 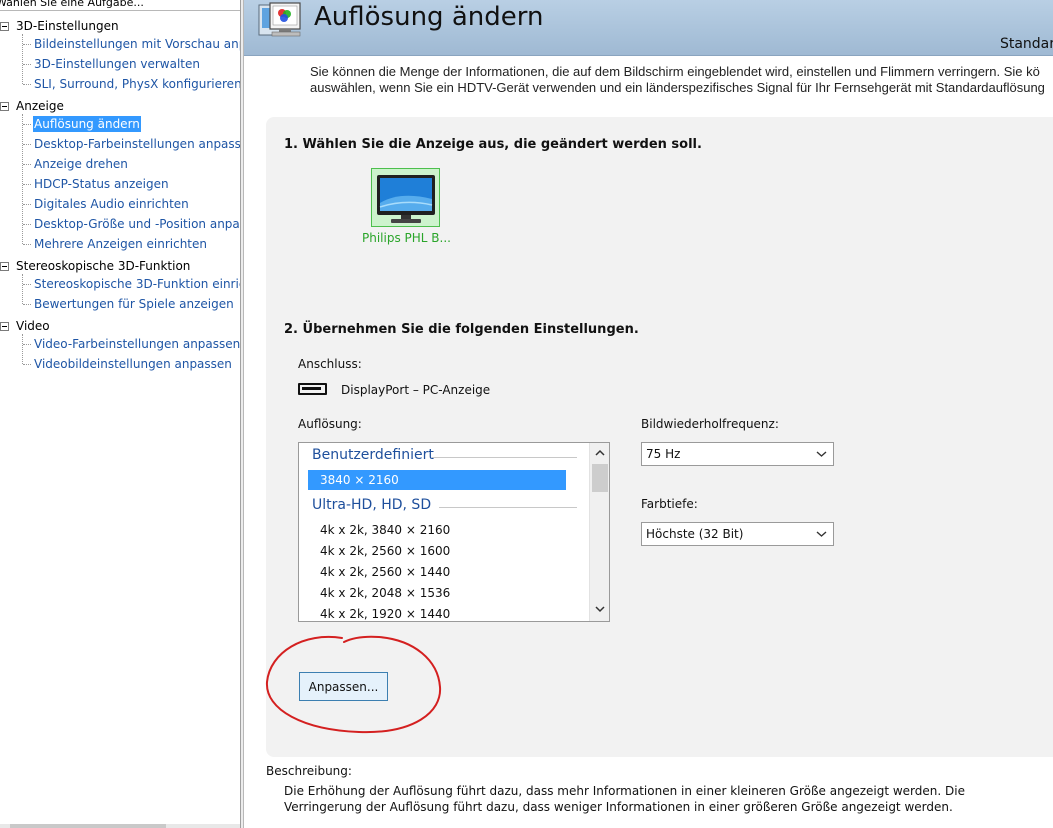 What do you see at coordinates (710, 424) in the screenshot?
I see `refresh-rate-label: Bildwiederholfrequenz:` at bounding box center [710, 424].